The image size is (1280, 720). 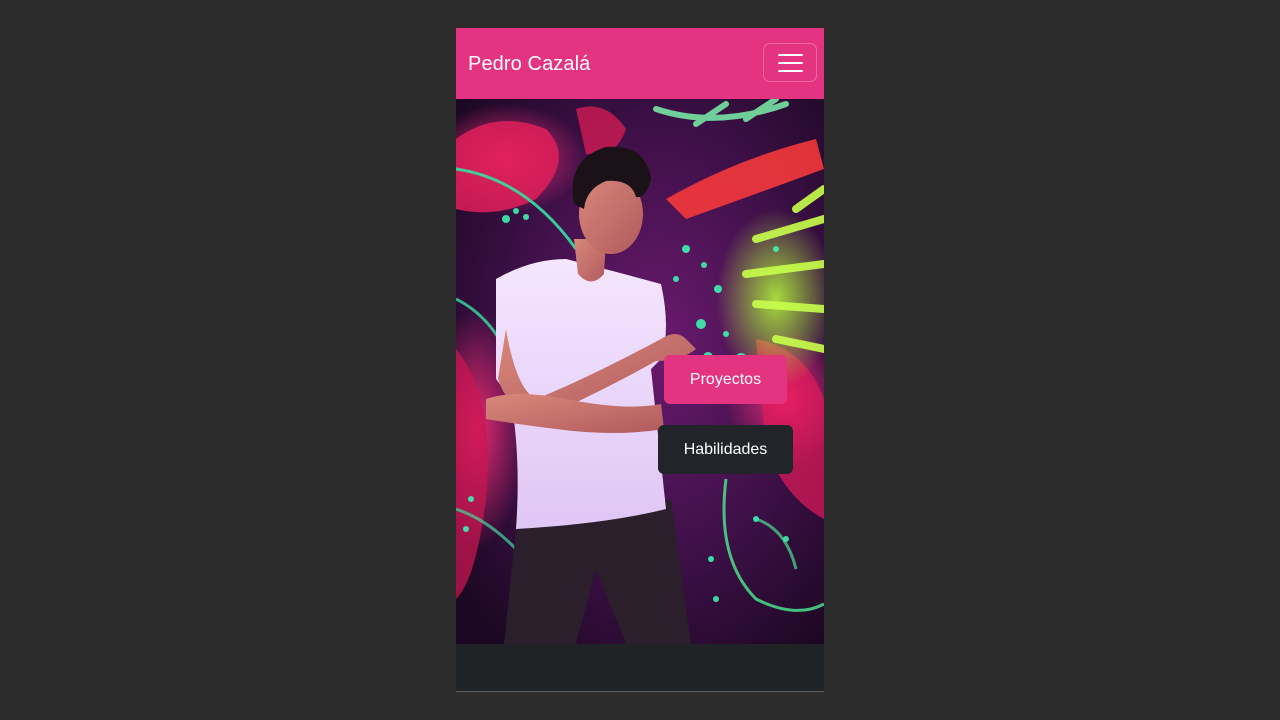 What do you see at coordinates (529, 64) in the screenshot?
I see `brand-link: Pedro Cazalá` at bounding box center [529, 64].